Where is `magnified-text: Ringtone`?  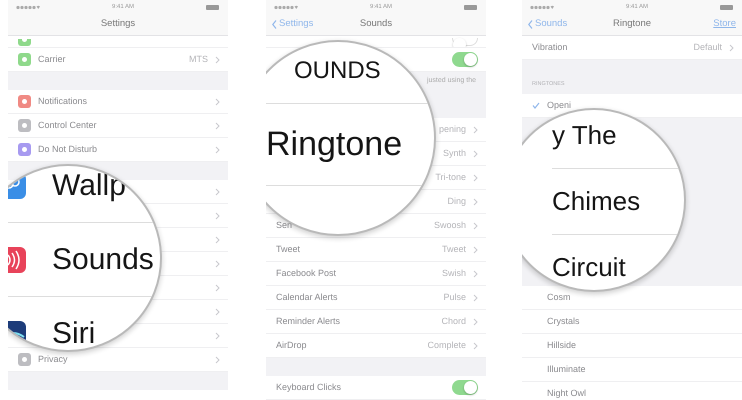
magnified-text: Ringtone is located at coordinates (334, 144).